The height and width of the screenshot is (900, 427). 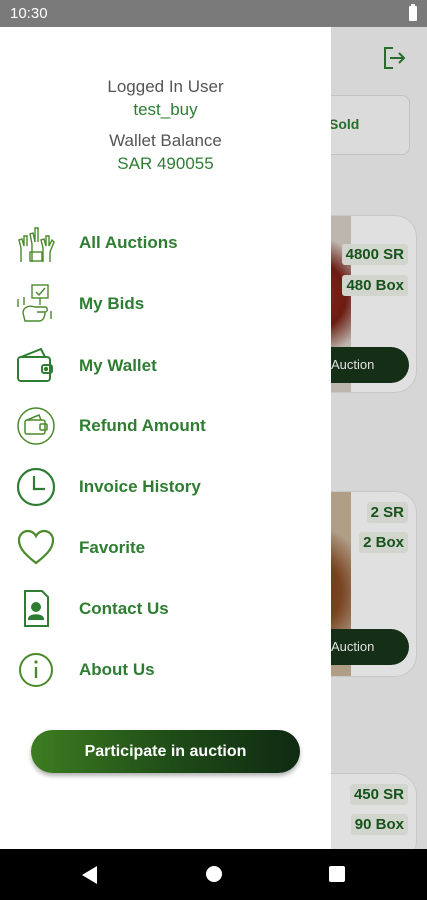 What do you see at coordinates (36, 670) in the screenshot?
I see `info-icon` at bounding box center [36, 670].